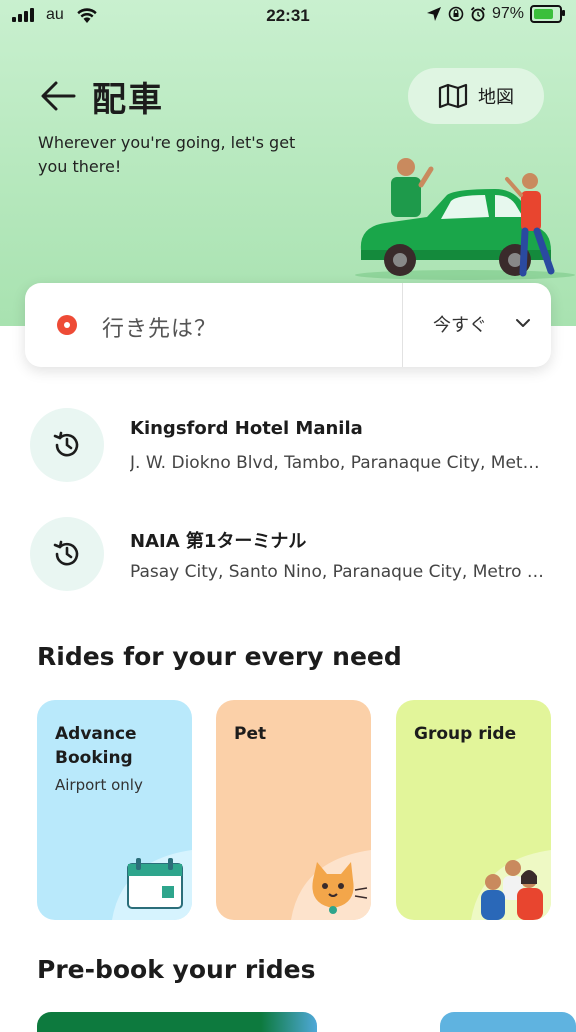 This screenshot has height=1032, width=576. What do you see at coordinates (58, 96) in the screenshot?
I see `back-arrow-icon` at bounding box center [58, 96].